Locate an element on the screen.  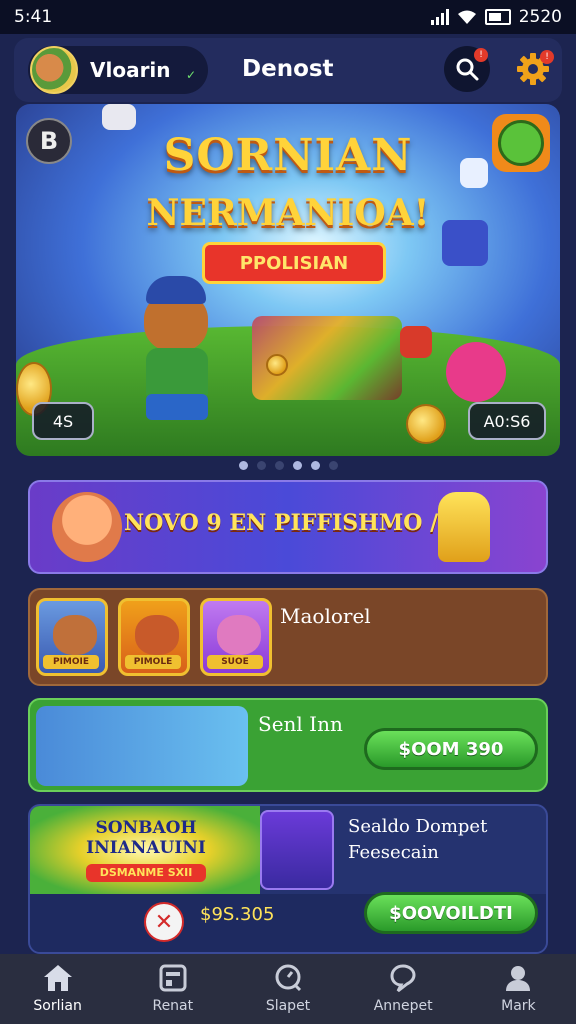
chat-icon is located at coordinates (403, 978).